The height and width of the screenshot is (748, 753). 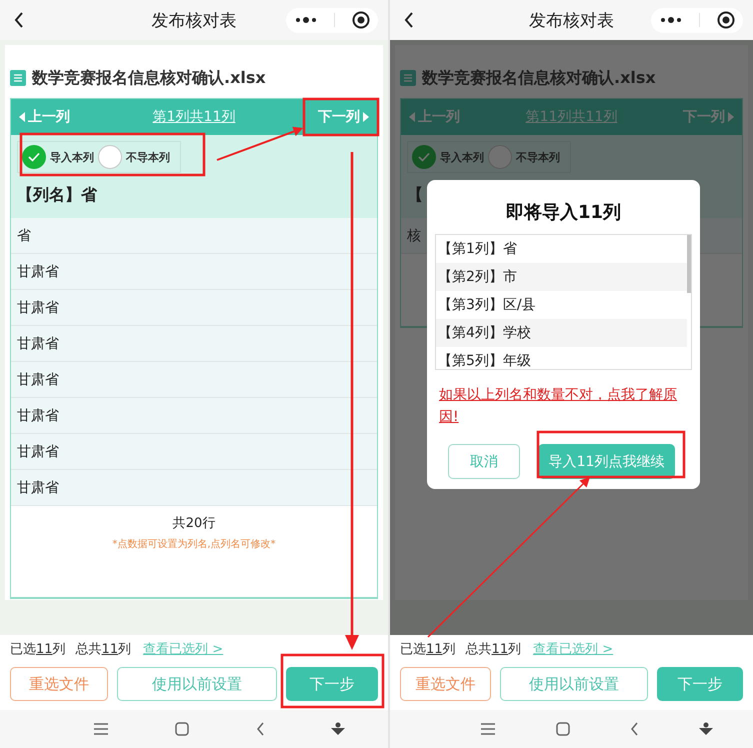 I want to click on column-list-item: 【第4列】学校, so click(x=561, y=333).